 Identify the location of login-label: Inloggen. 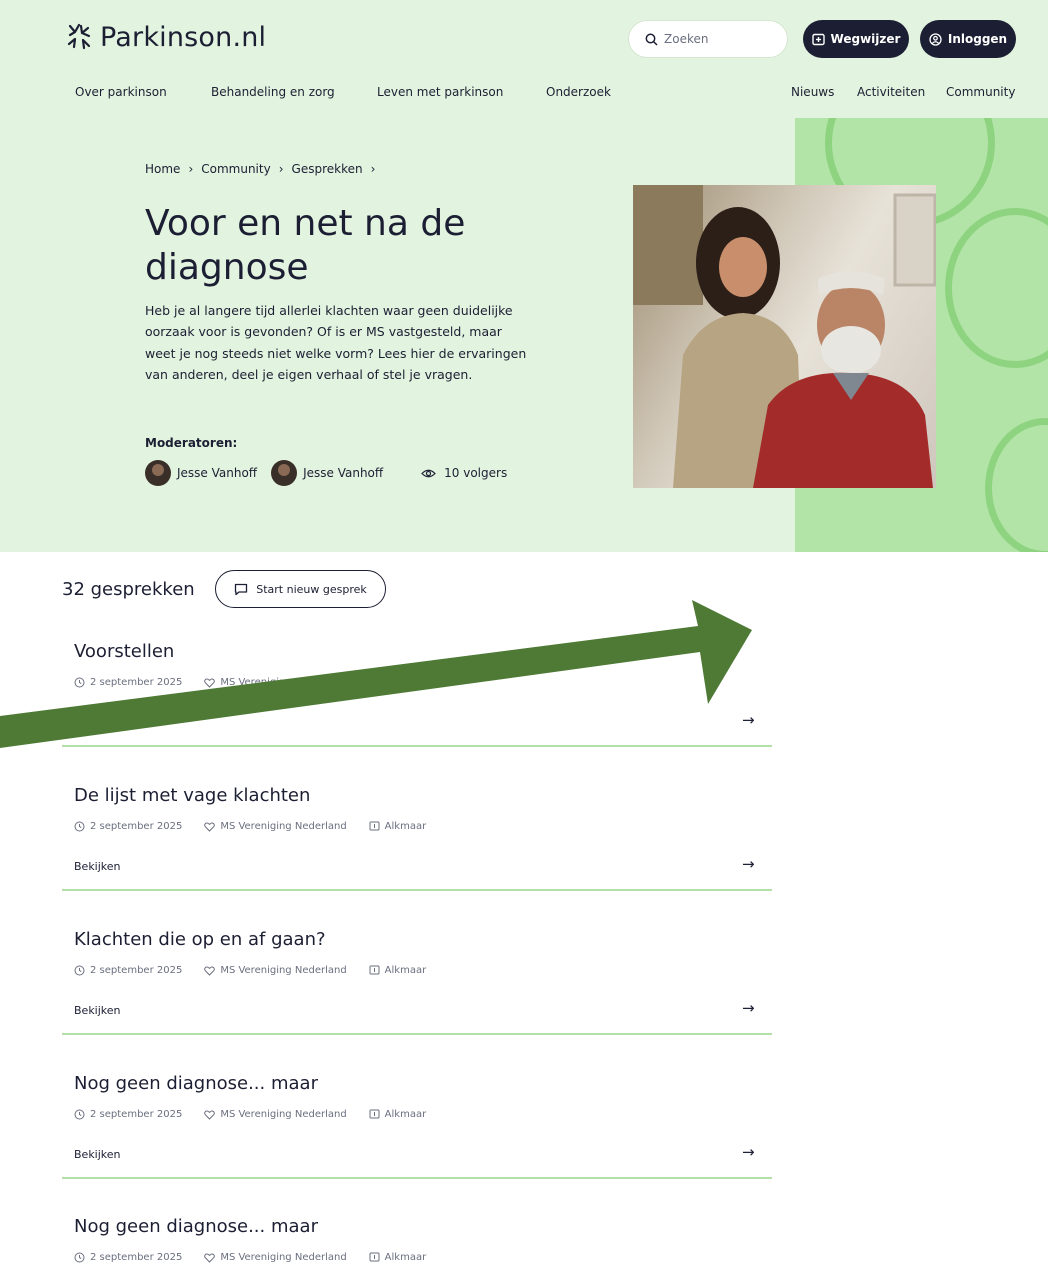
(977, 39).